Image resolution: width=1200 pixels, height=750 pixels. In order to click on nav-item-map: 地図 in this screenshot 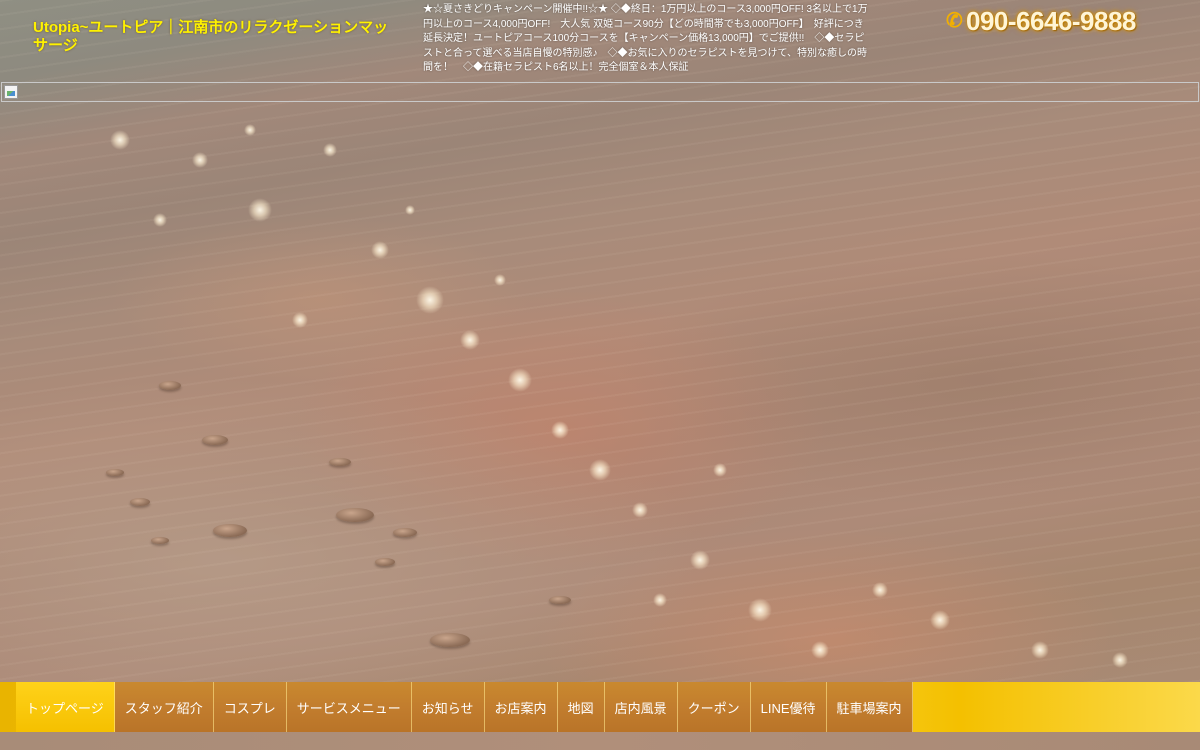, I will do `click(581, 707)`.